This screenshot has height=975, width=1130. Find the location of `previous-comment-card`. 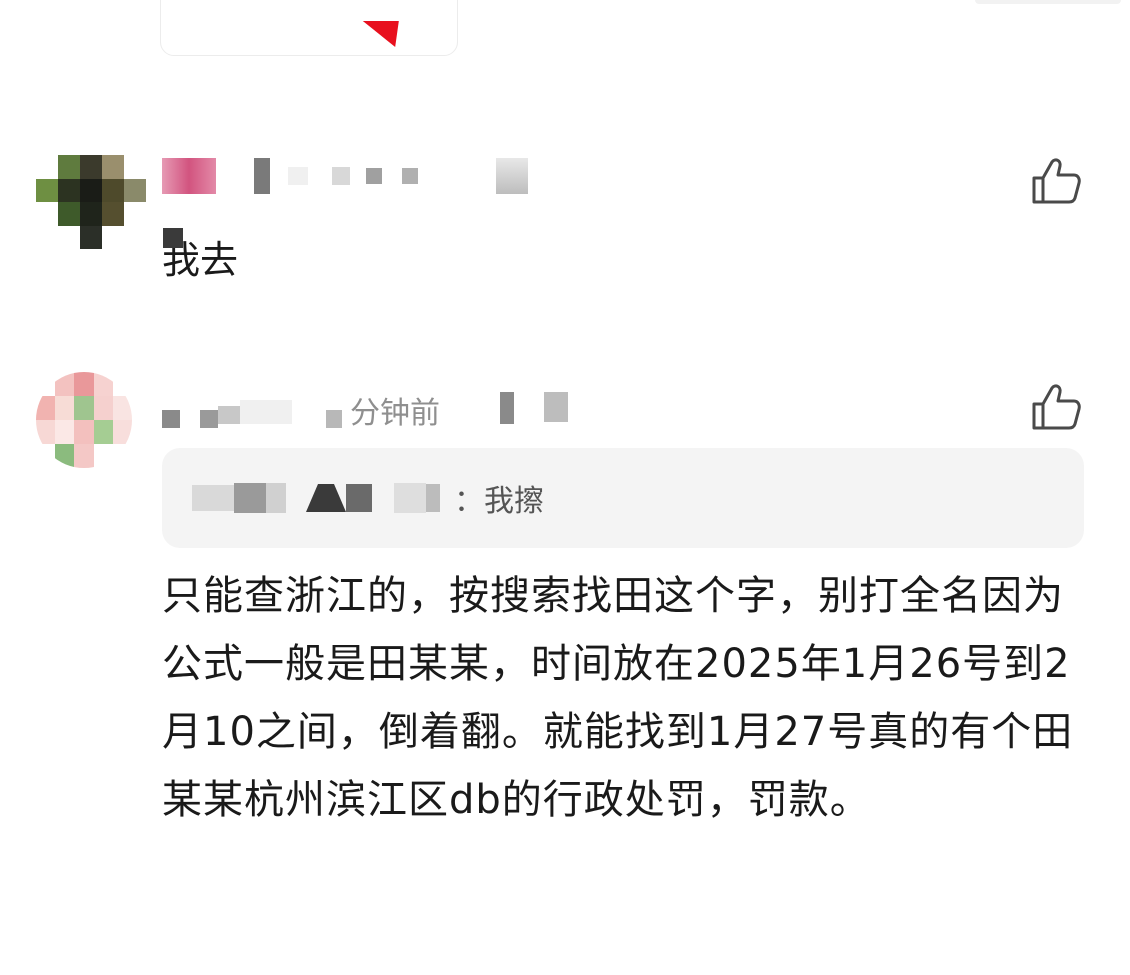

previous-comment-card is located at coordinates (309, 28).